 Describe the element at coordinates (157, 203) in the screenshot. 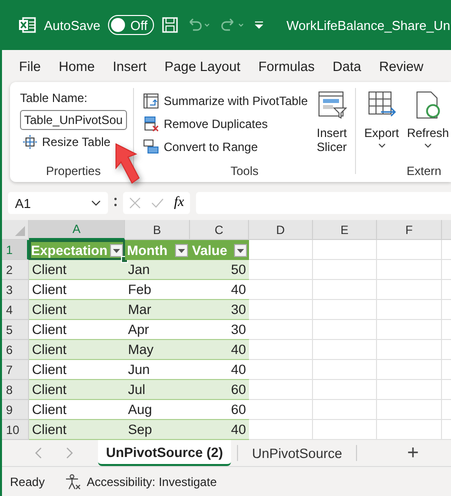

I see `enter-icon` at that location.